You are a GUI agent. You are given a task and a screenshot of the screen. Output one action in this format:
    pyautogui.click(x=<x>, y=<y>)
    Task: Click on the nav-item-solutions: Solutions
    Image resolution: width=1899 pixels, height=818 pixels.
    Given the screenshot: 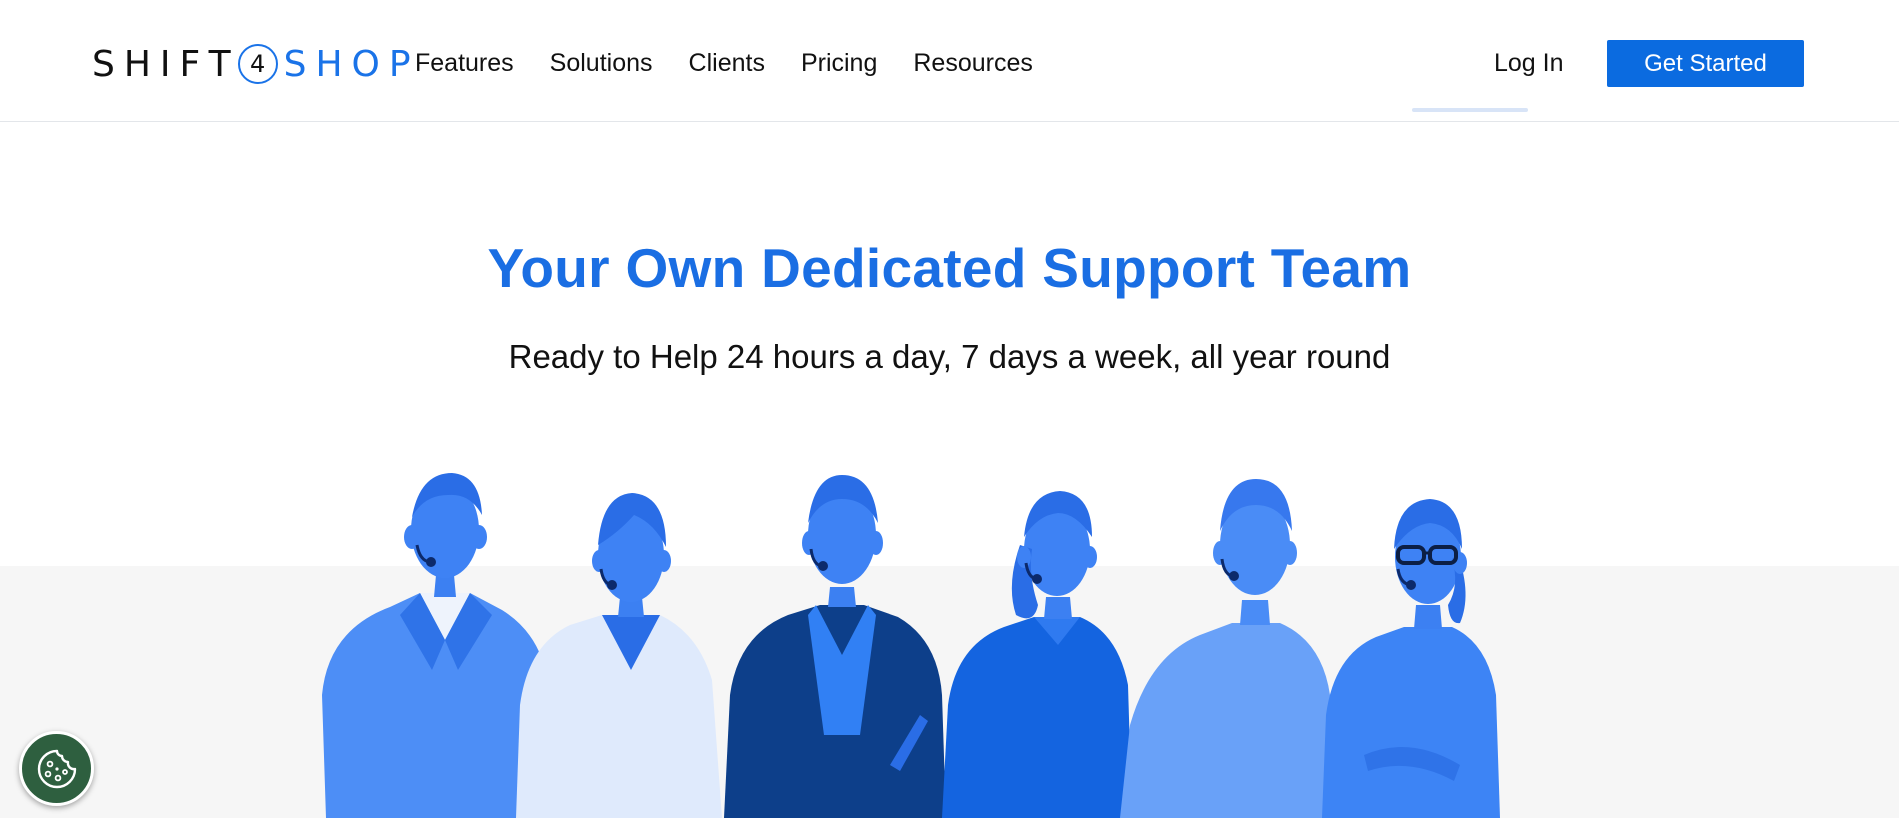 What is the action you would take?
    pyautogui.click(x=601, y=63)
    